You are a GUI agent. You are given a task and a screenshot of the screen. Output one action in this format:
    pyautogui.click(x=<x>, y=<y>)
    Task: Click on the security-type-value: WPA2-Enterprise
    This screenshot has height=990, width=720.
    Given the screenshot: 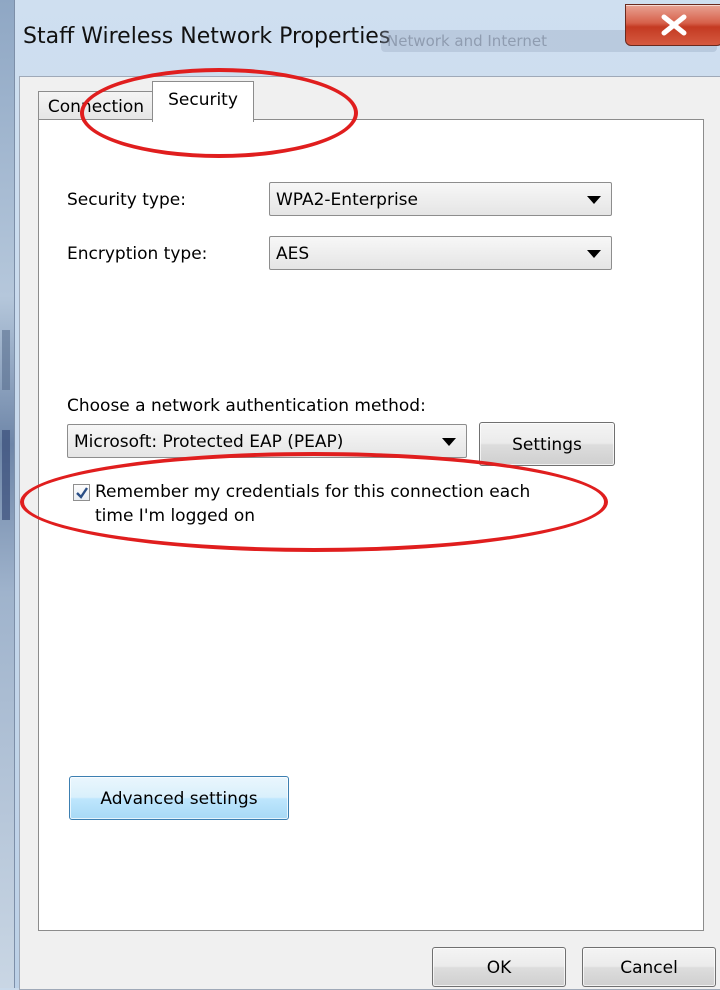 What is the action you would take?
    pyautogui.click(x=347, y=200)
    